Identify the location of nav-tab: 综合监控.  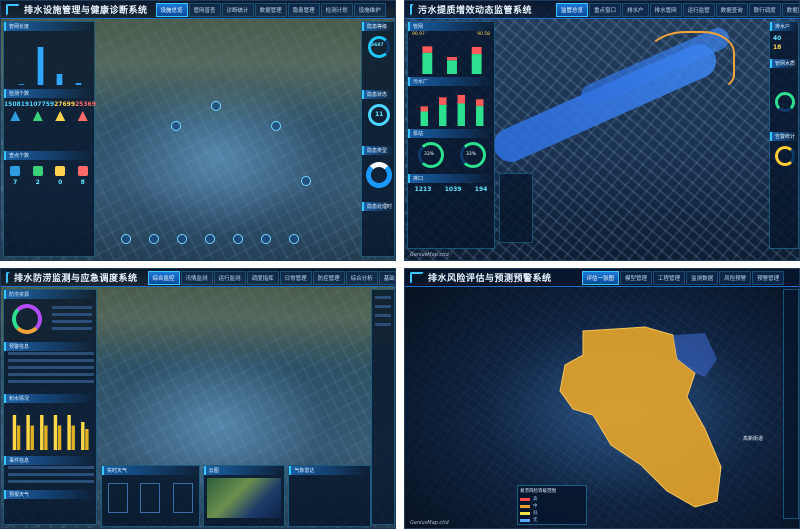
(163, 277).